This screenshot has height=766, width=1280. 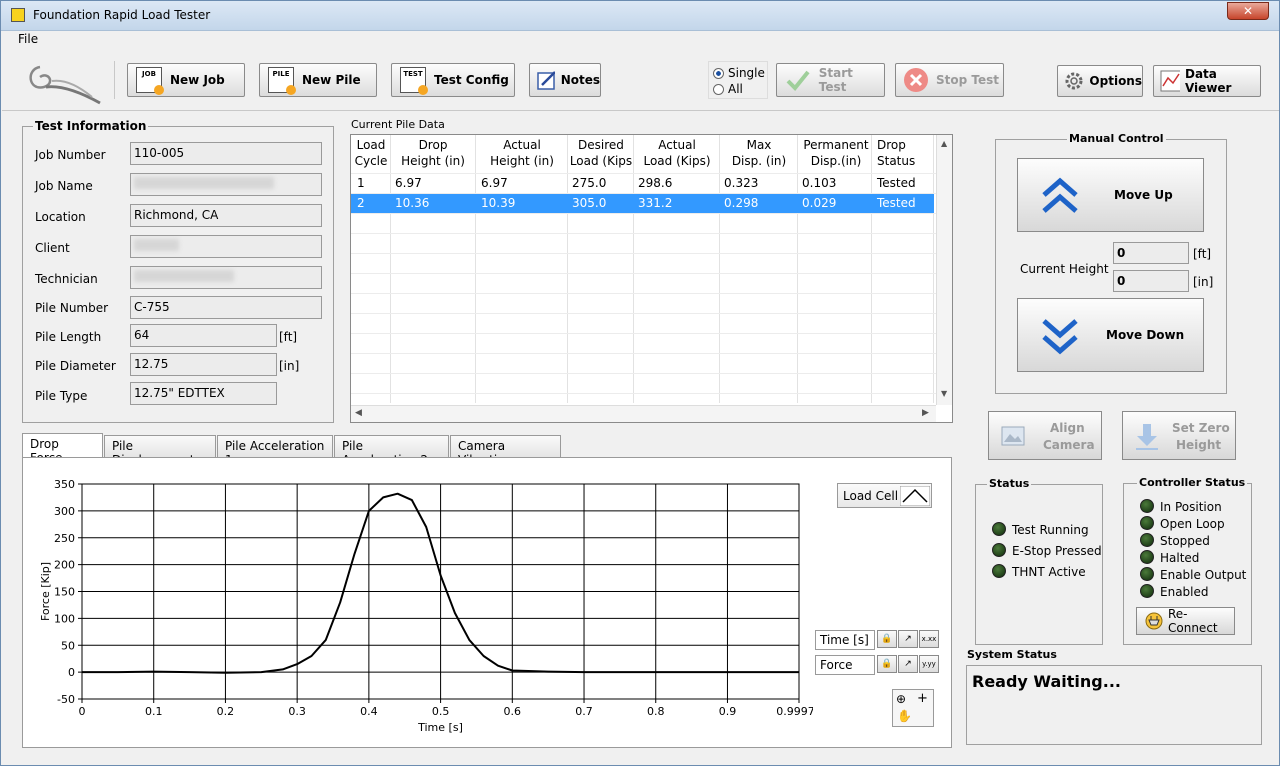 I want to click on test-icon: TEST, so click(x=414, y=81).